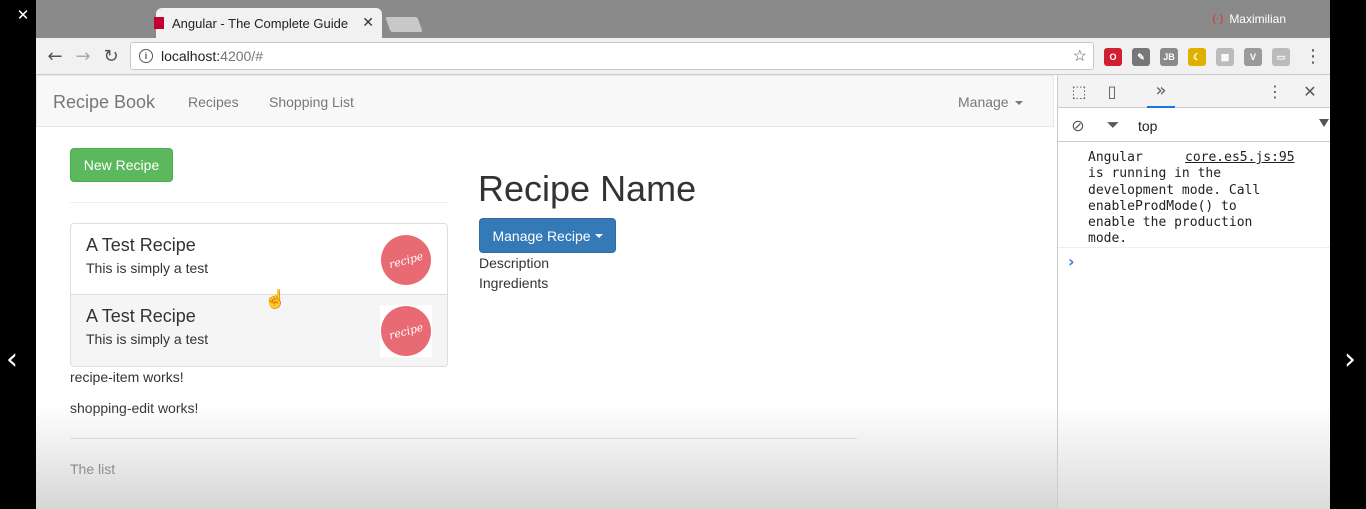 This screenshot has width=1366, height=509. I want to click on context-dropdown-icon, so click(1324, 123).